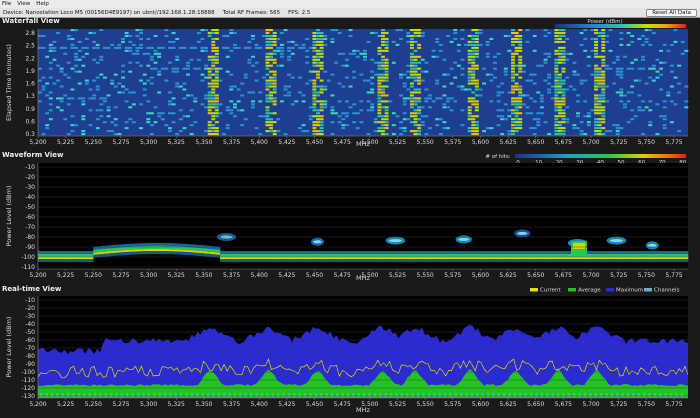 Image resolution: width=700 pixels, height=418 pixels. Describe the element at coordinates (30, 33) in the screenshot. I see `y-tick-label: 2.8` at that location.